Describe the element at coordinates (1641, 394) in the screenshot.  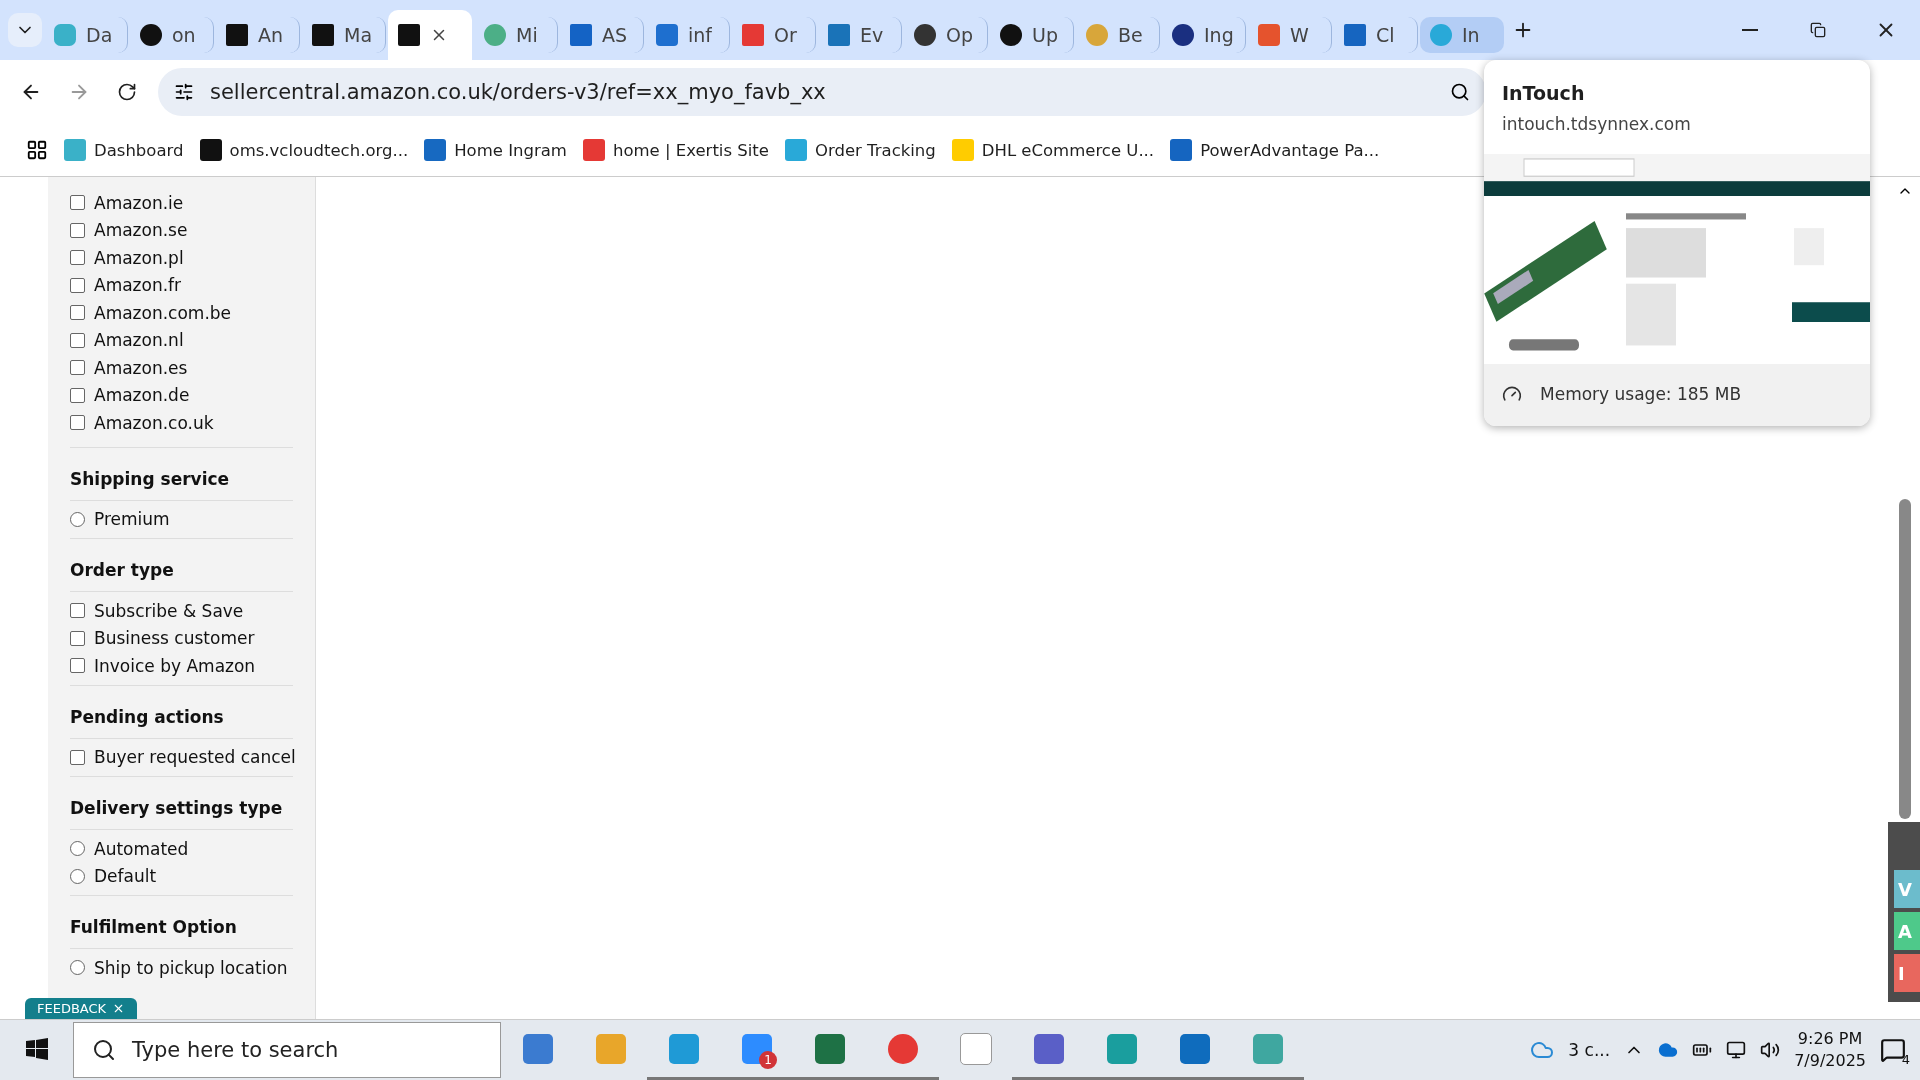
I see `memory-usage: Memory usage: 185 MB` at that location.